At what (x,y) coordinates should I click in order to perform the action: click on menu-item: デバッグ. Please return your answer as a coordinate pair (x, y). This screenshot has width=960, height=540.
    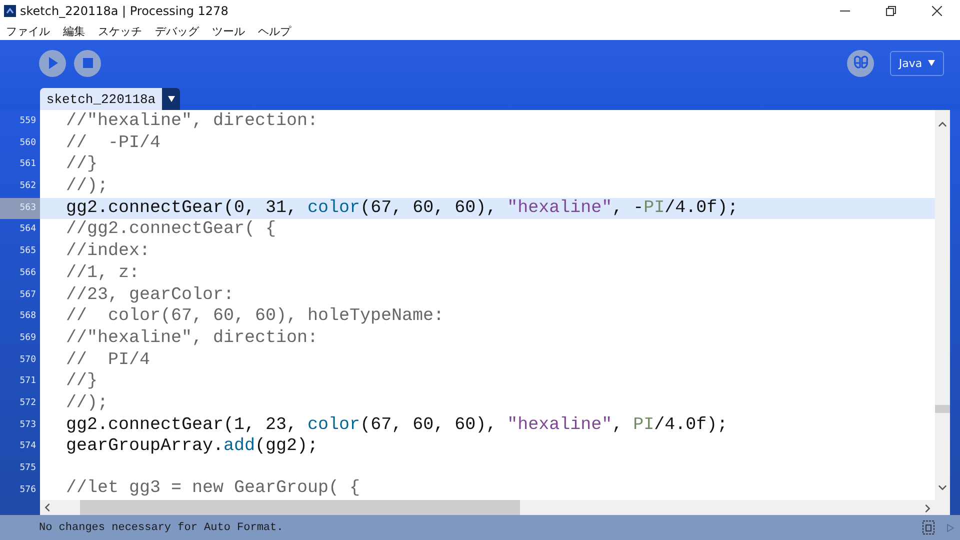
    Looking at the image, I should click on (177, 31).